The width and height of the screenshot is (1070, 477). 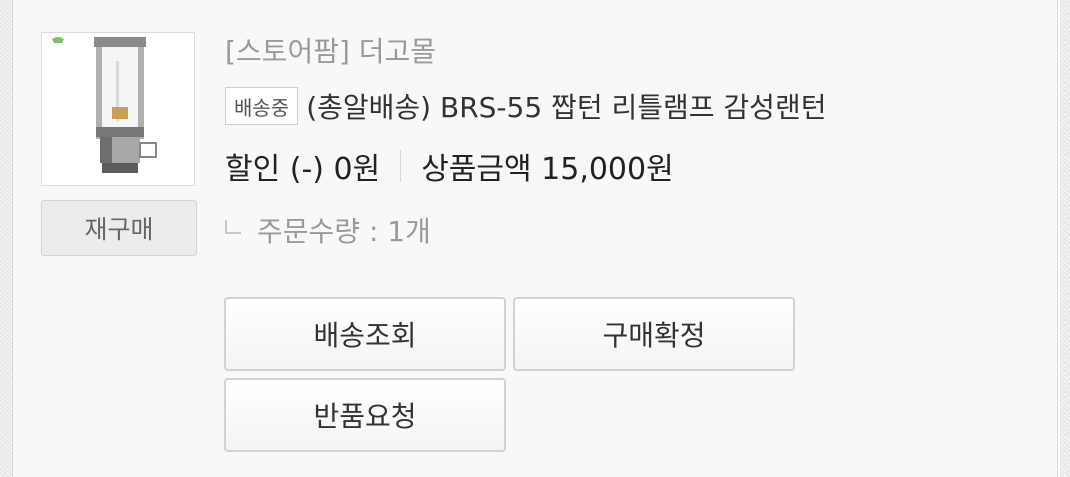 I want to click on product-price-text: 상품금액 15,000원, so click(x=547, y=169).